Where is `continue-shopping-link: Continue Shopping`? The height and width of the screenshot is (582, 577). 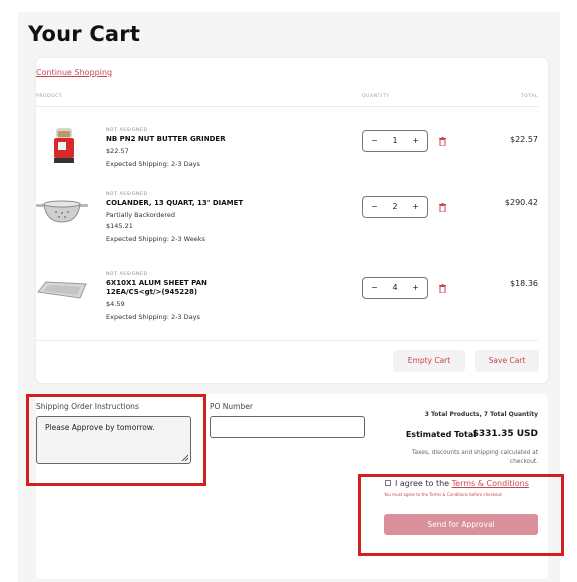
continue-shopping-link: Continue Shopping is located at coordinates (74, 72).